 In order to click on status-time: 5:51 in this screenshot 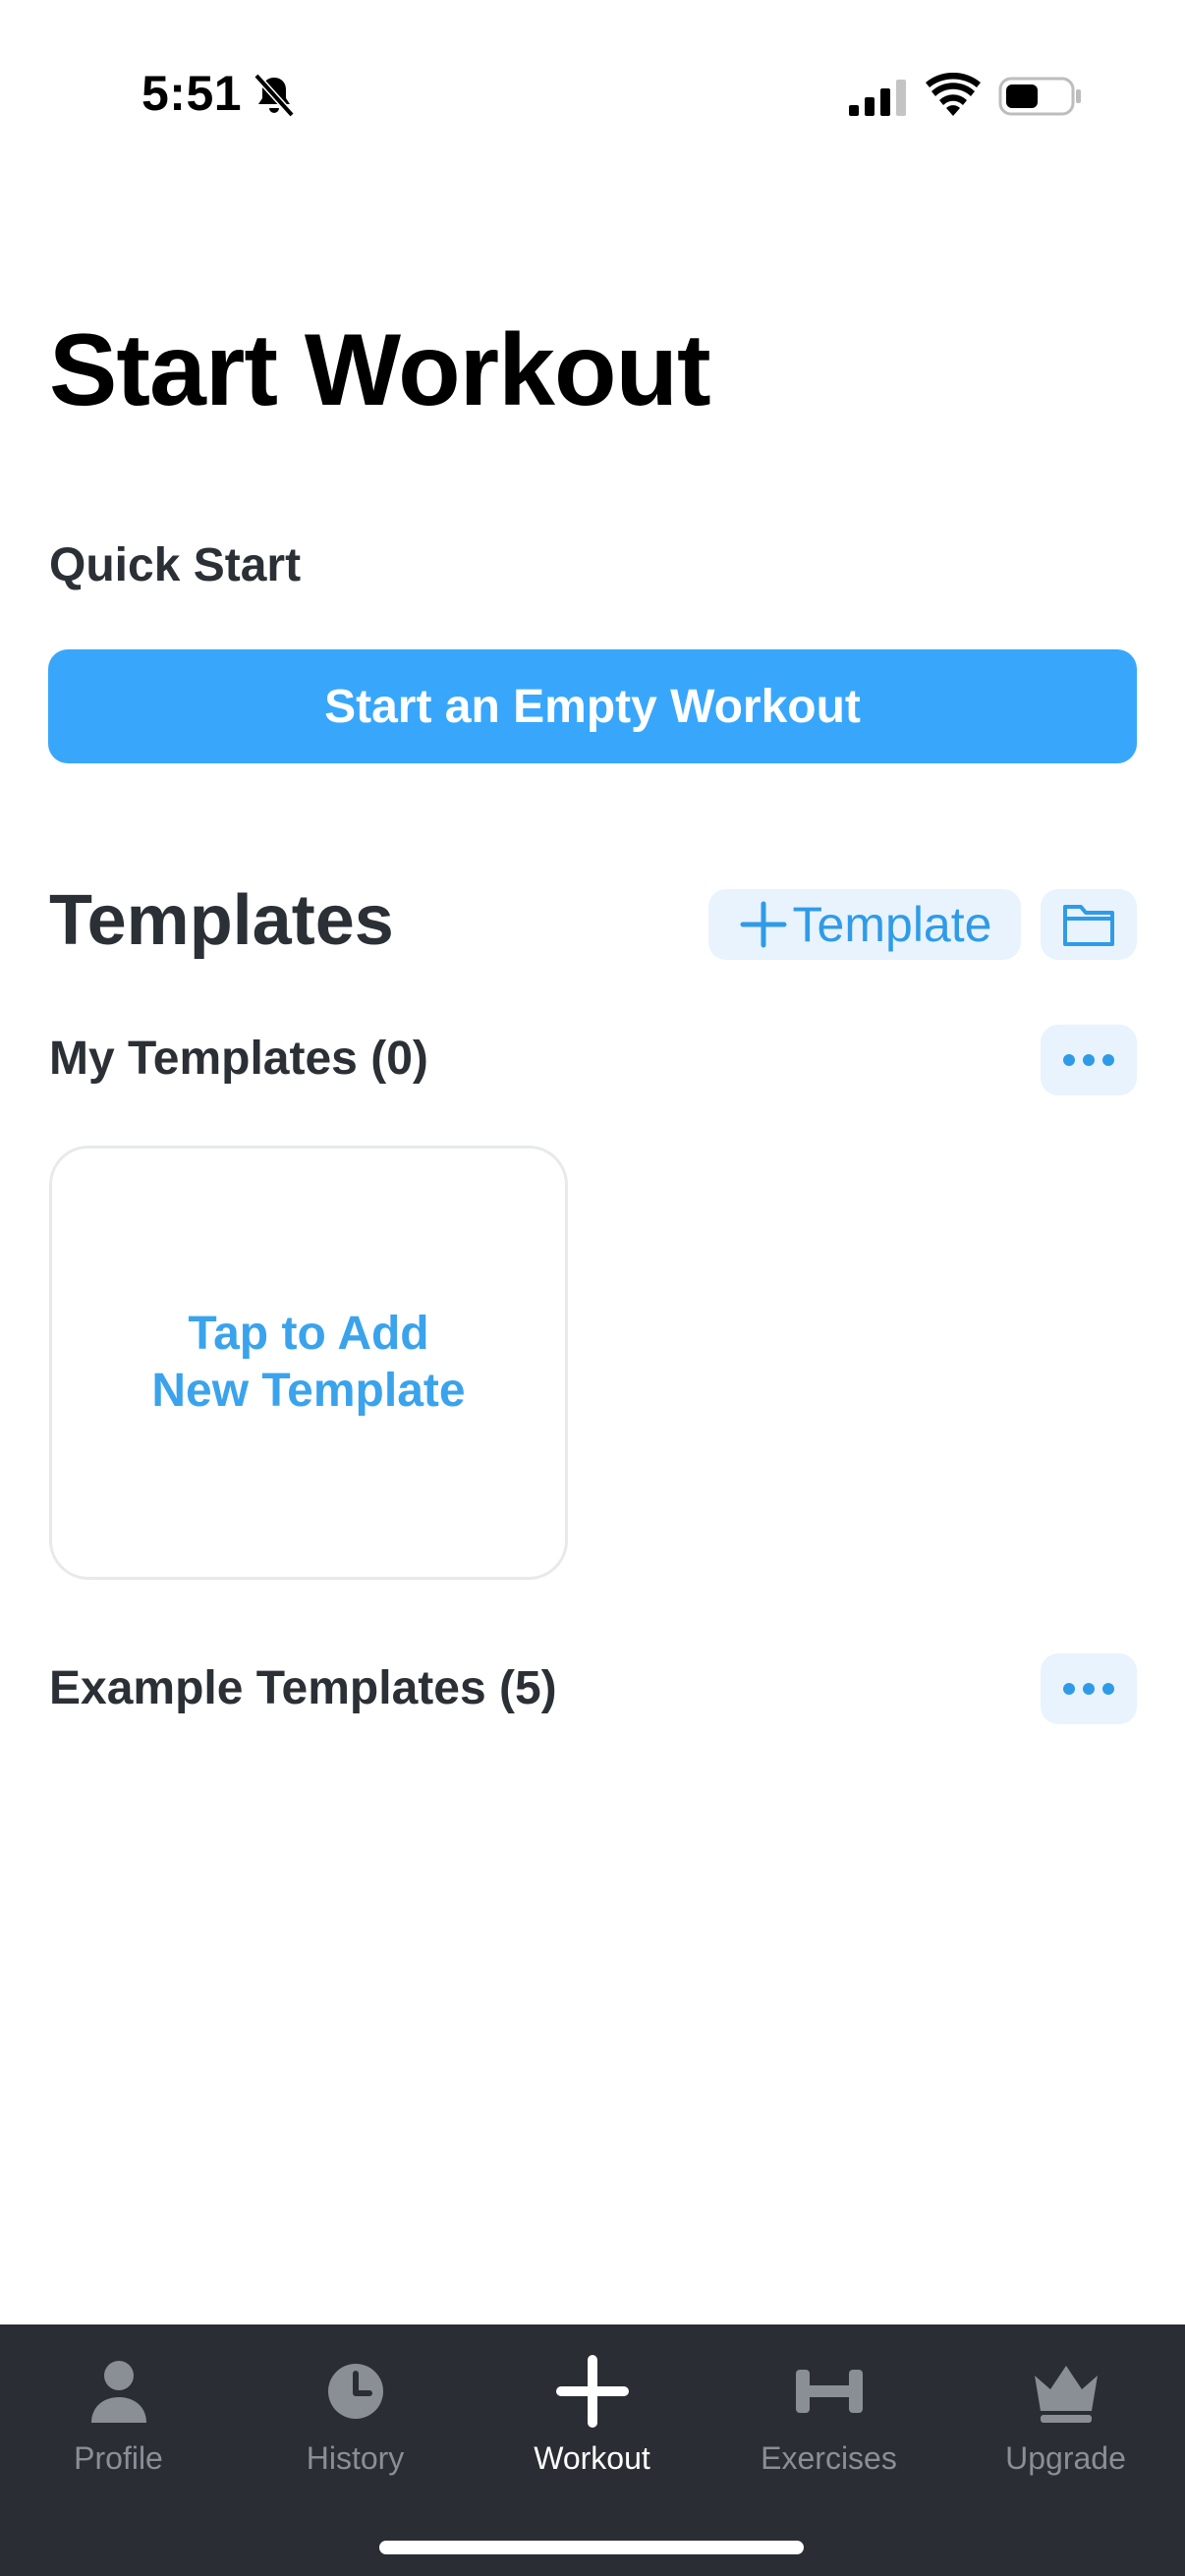, I will do `click(192, 93)`.